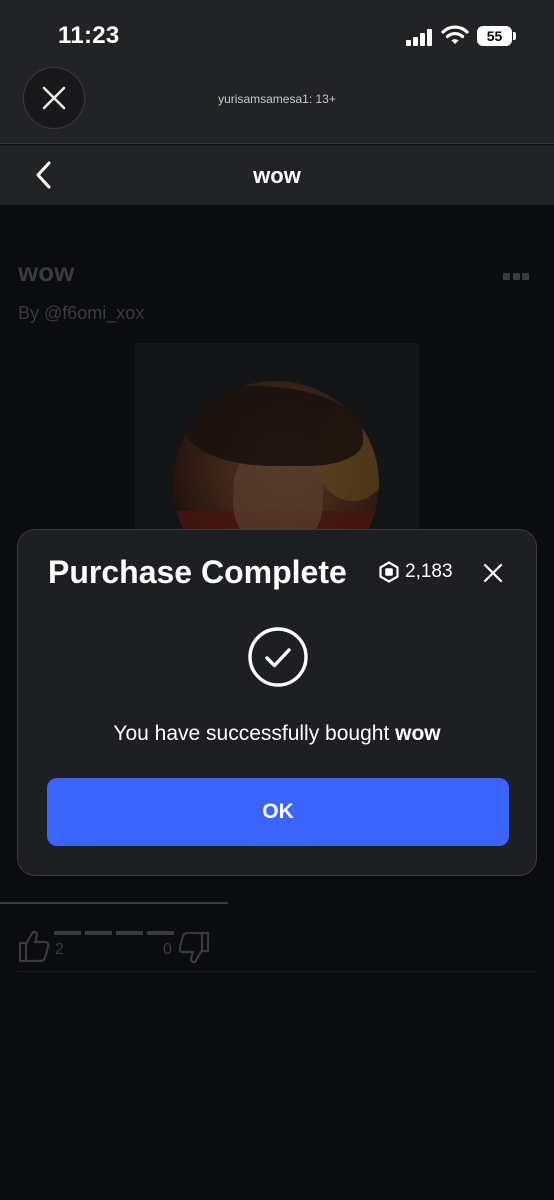 This screenshot has width=554, height=1200. I want to click on thumbs-up-icon, so click(34, 946).